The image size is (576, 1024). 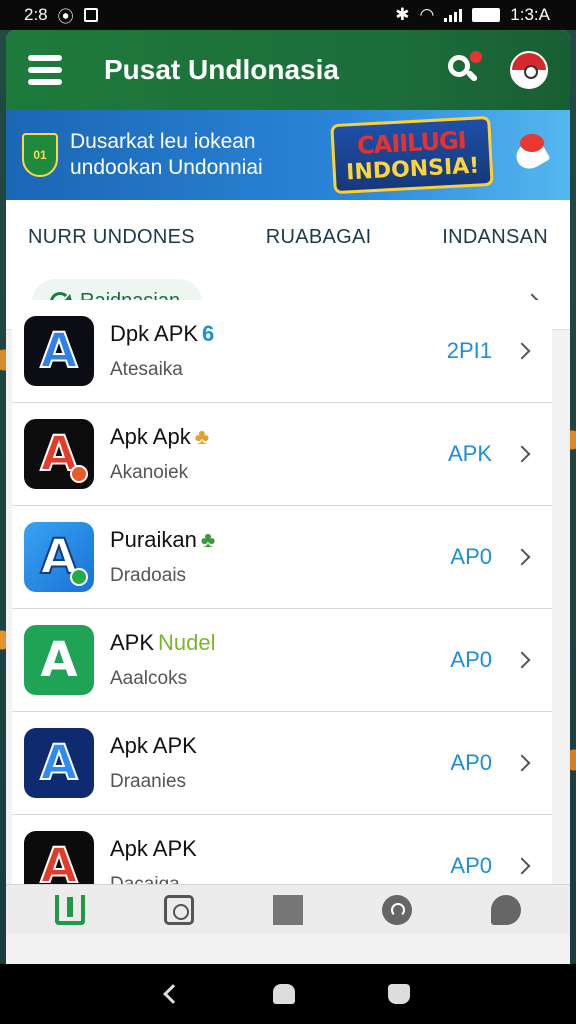 What do you see at coordinates (396, 909) in the screenshot?
I see `refresh-circle-icon` at bounding box center [396, 909].